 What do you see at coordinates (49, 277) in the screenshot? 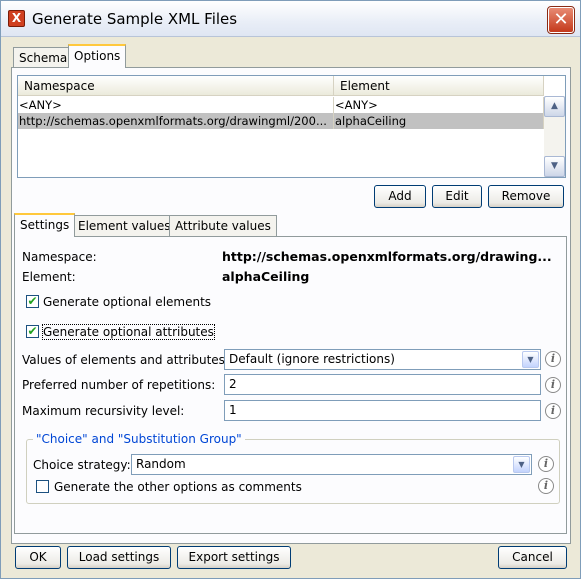
I see `element-label: Element:` at bounding box center [49, 277].